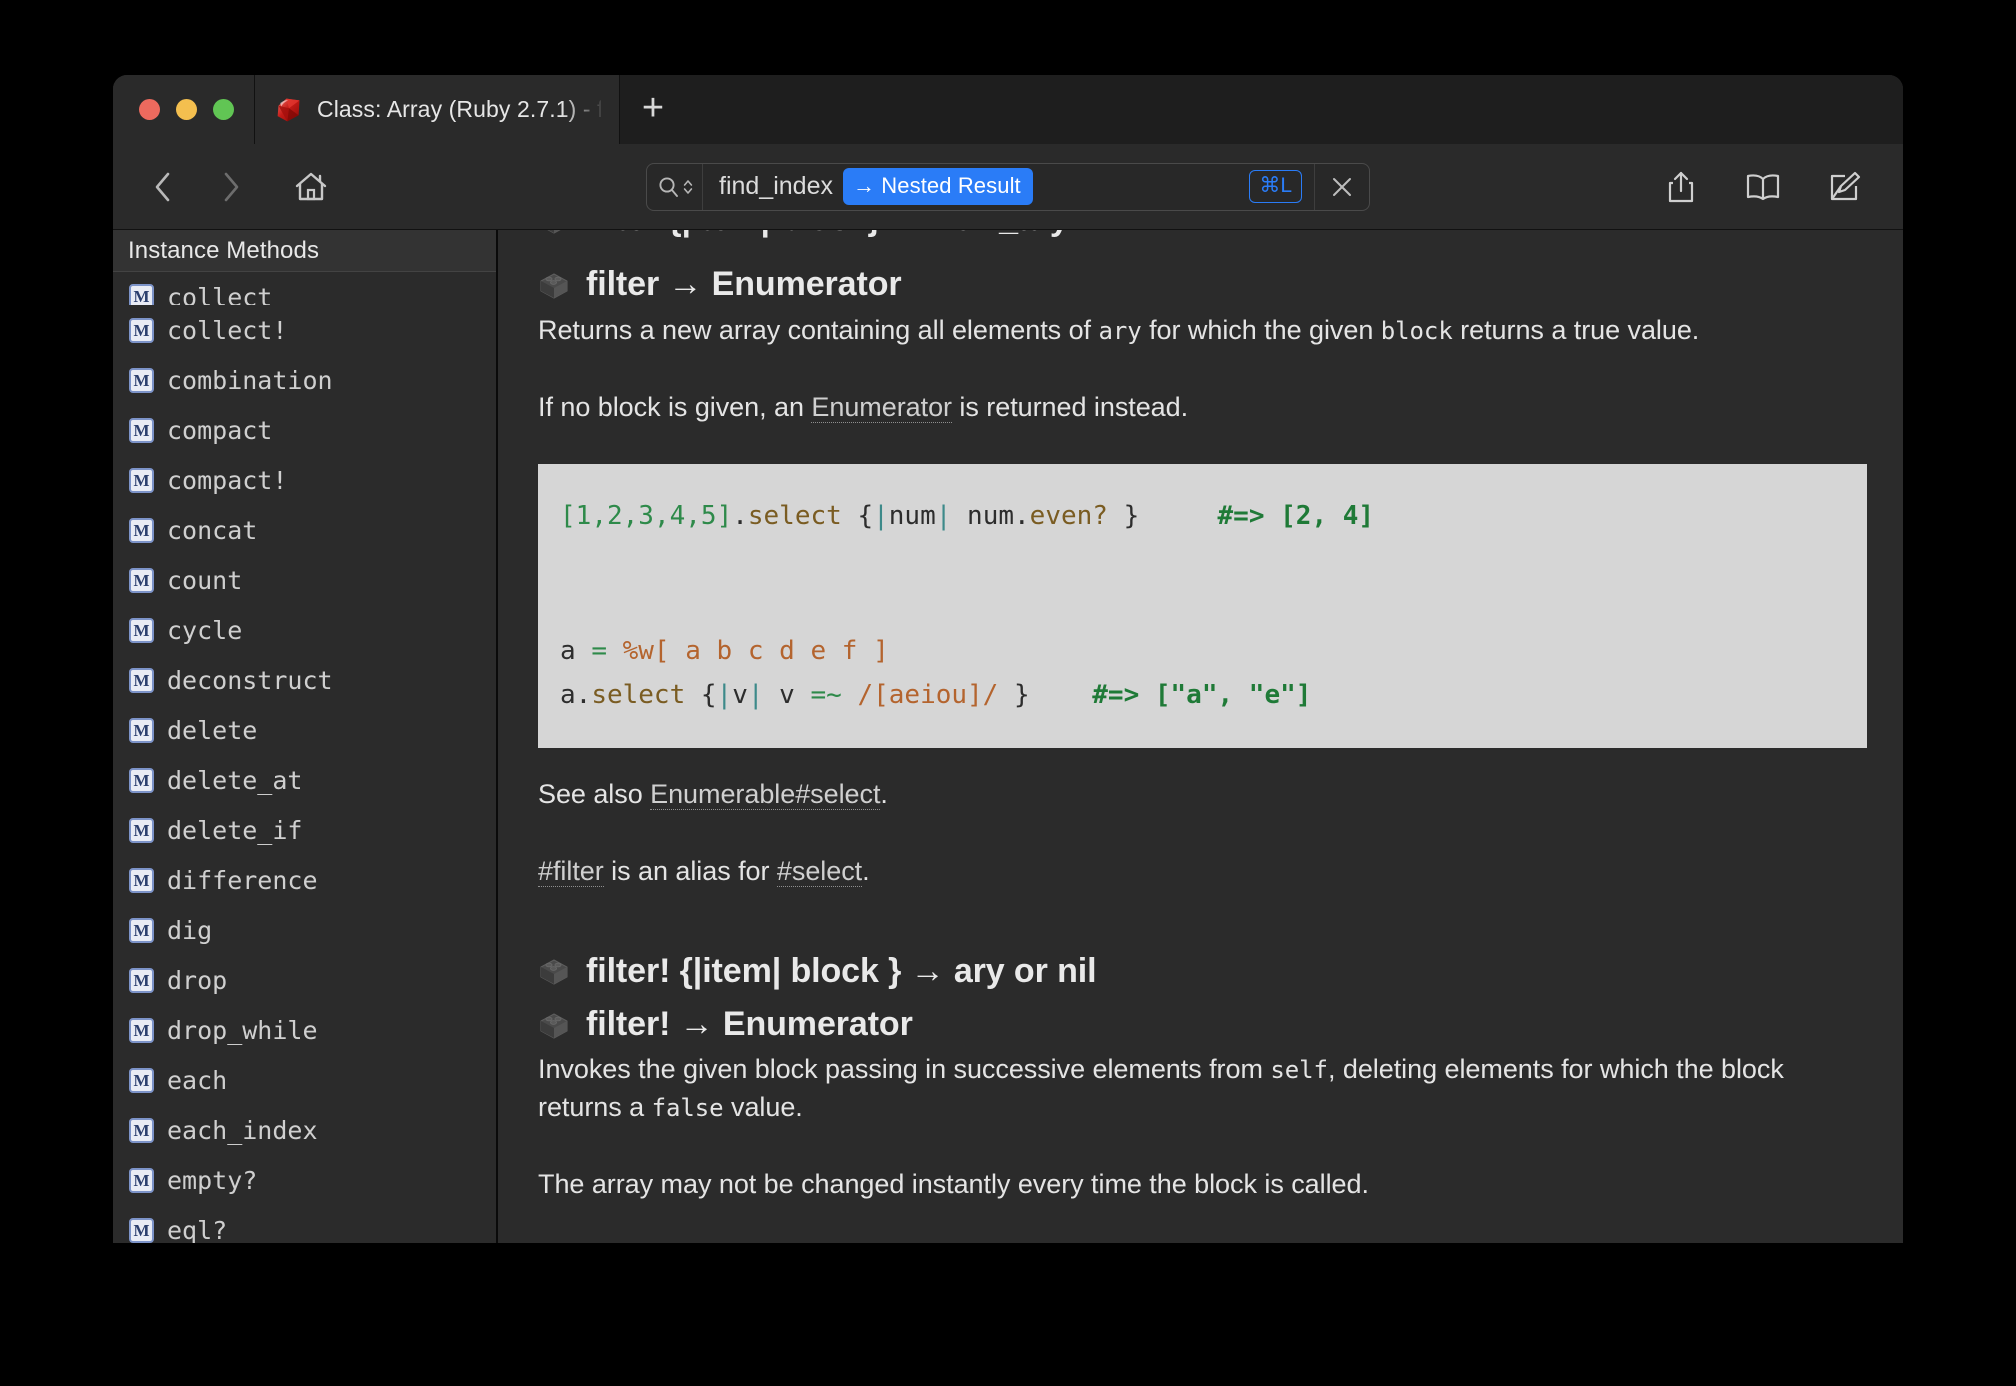  I want to click on sidebar-item-label: delete_if, so click(235, 830).